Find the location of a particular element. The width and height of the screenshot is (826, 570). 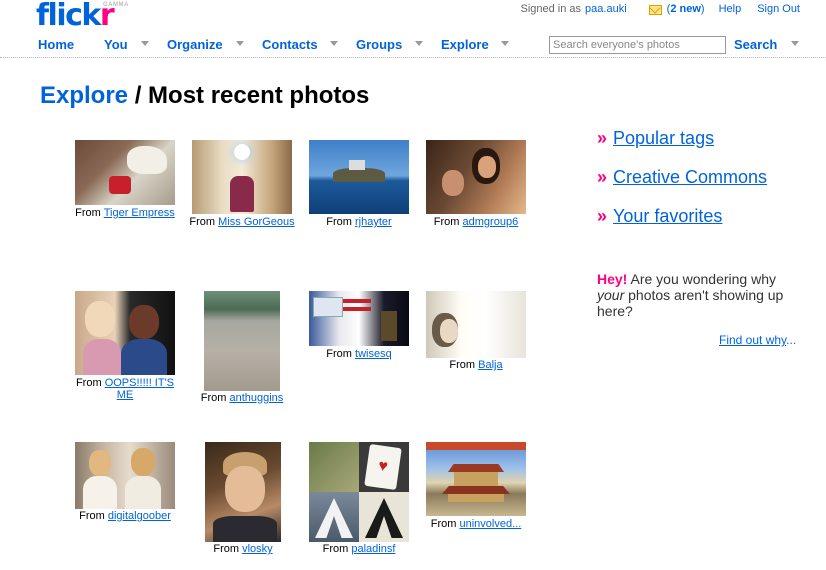

photo-user-link-1: Tiger Empress is located at coordinates (139, 213).